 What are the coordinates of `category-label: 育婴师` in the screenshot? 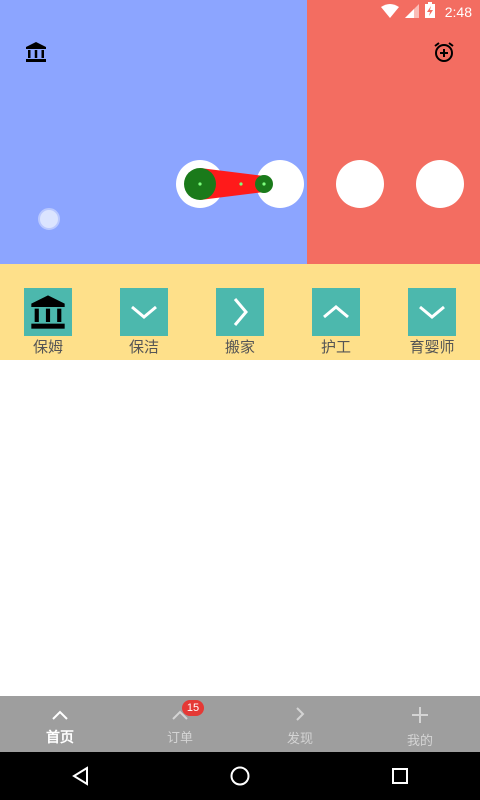 It's located at (432, 347).